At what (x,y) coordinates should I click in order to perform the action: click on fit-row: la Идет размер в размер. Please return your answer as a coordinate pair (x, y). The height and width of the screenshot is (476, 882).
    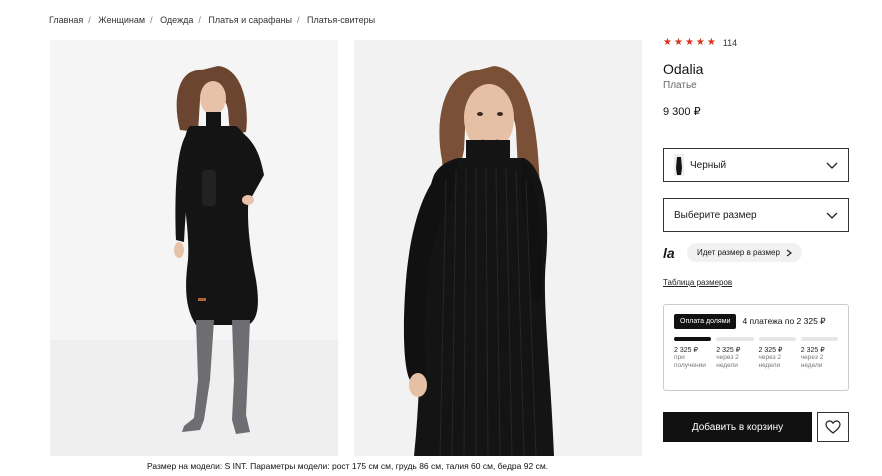
    Looking at the image, I should click on (732, 252).